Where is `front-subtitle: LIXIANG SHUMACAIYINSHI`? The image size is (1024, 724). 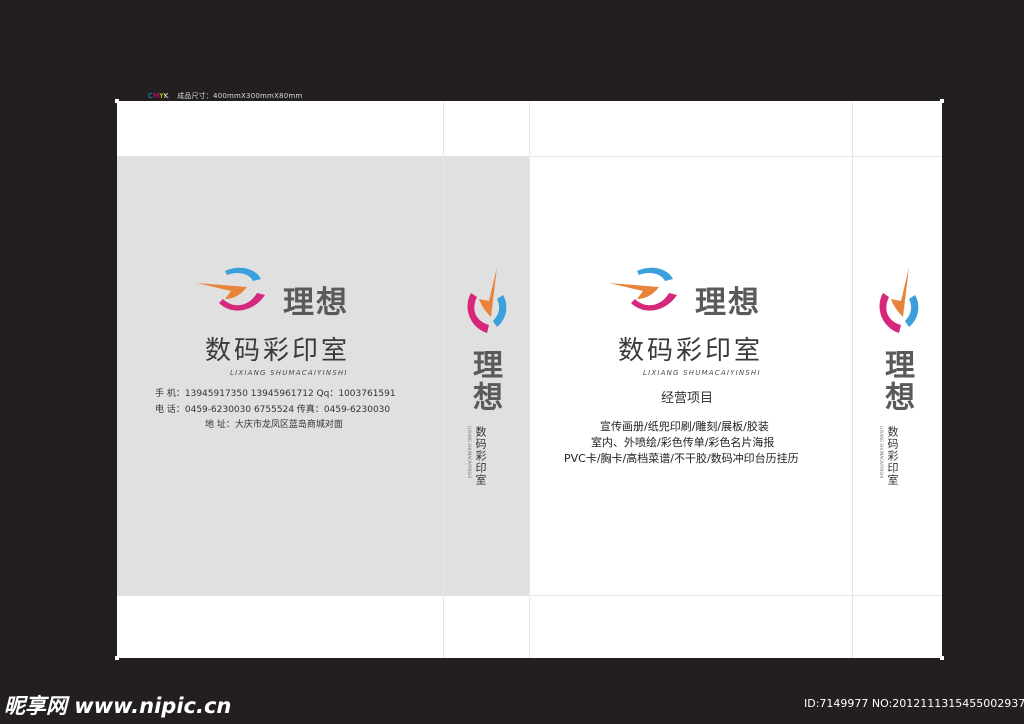 front-subtitle: LIXIANG SHUMACAIYINSHI is located at coordinates (289, 373).